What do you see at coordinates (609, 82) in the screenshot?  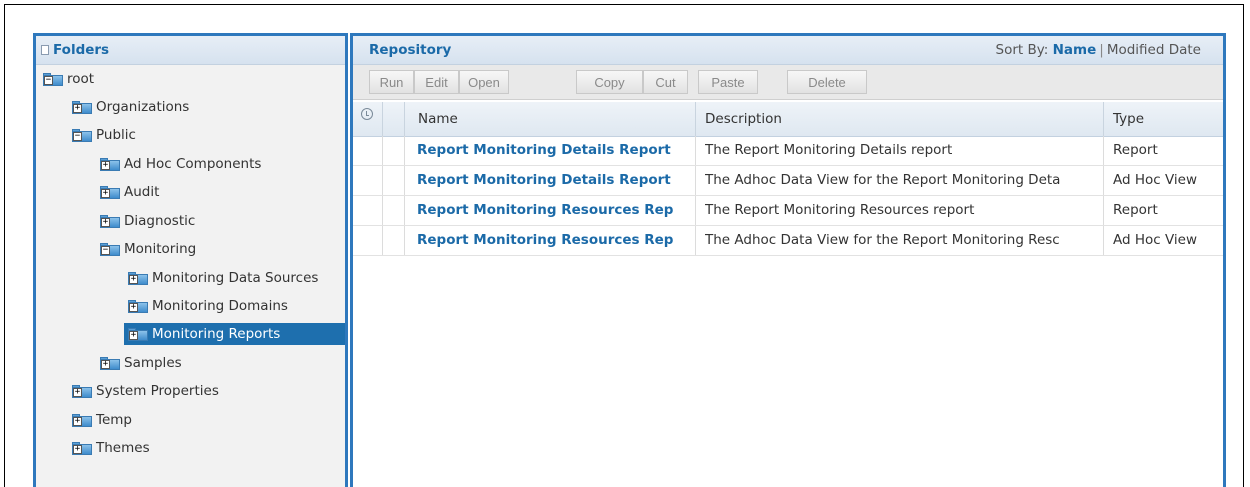 I see `copy-button: Copy` at bounding box center [609, 82].